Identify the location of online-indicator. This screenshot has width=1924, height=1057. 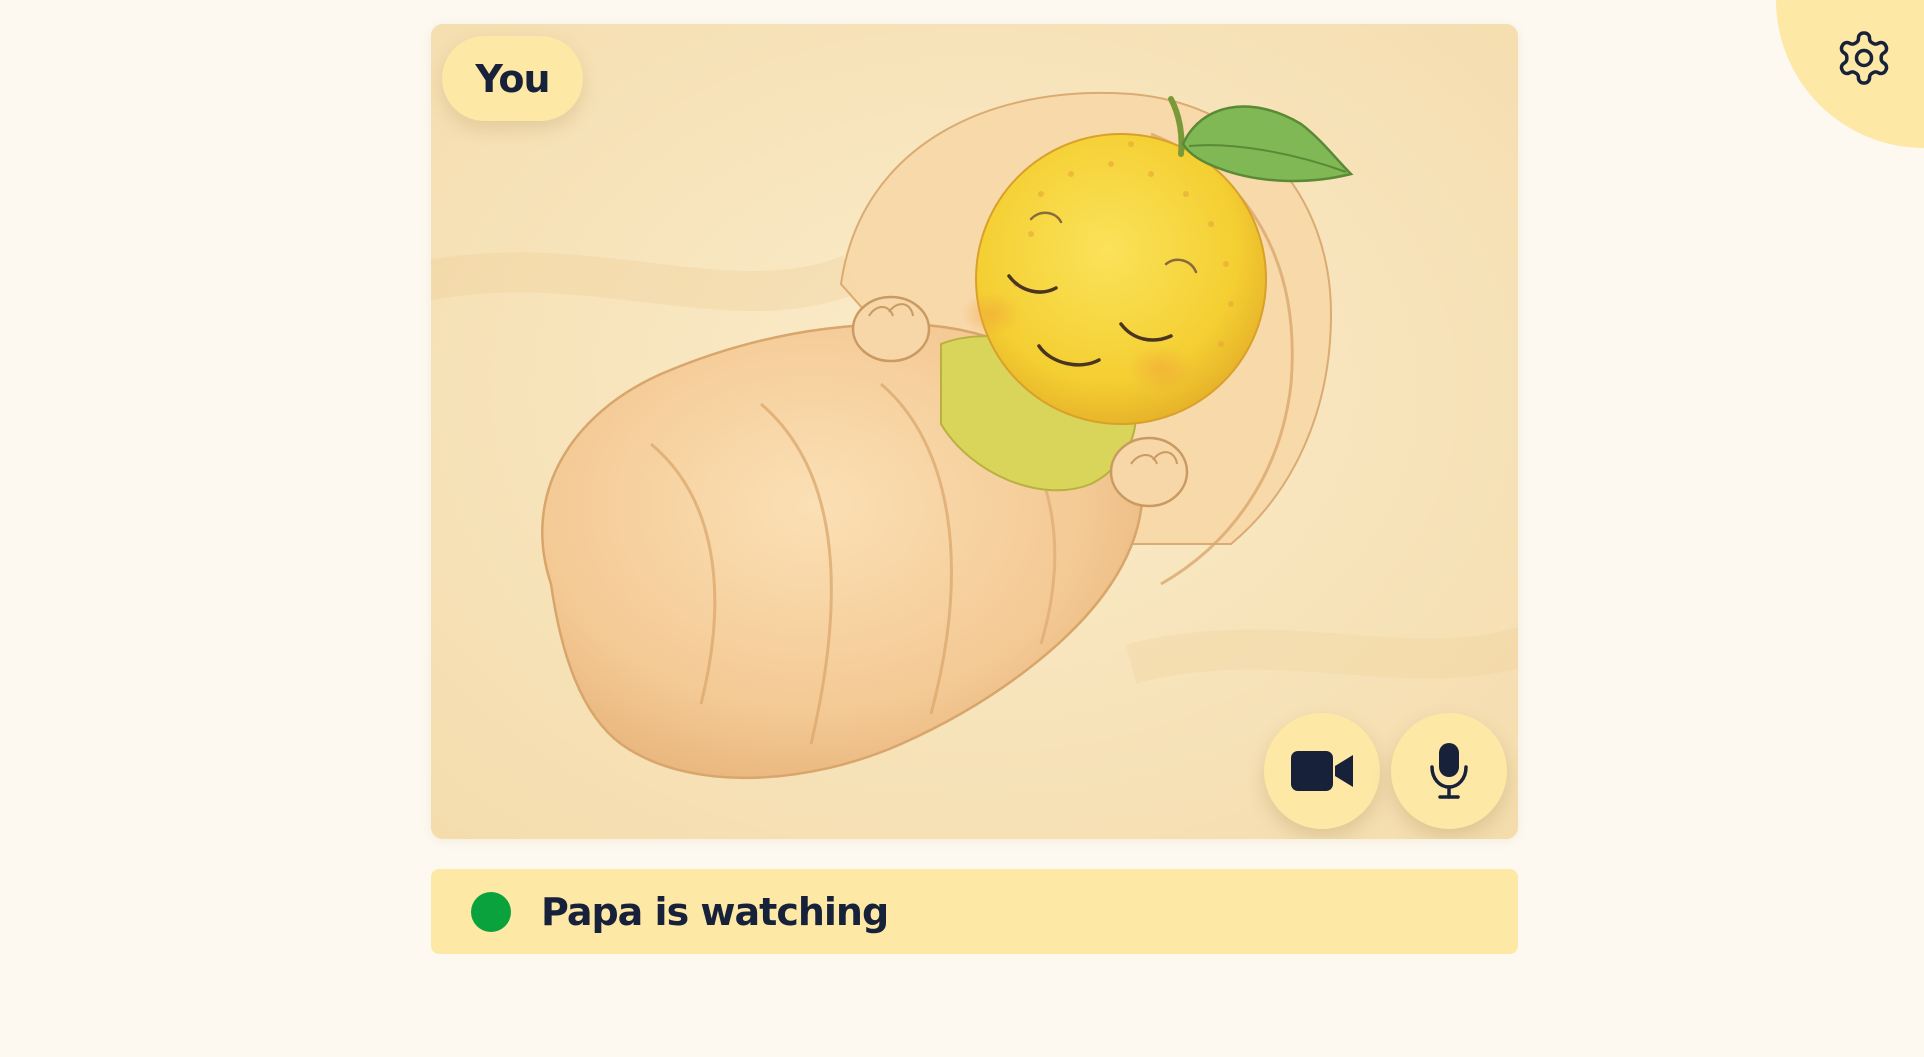
(491, 911).